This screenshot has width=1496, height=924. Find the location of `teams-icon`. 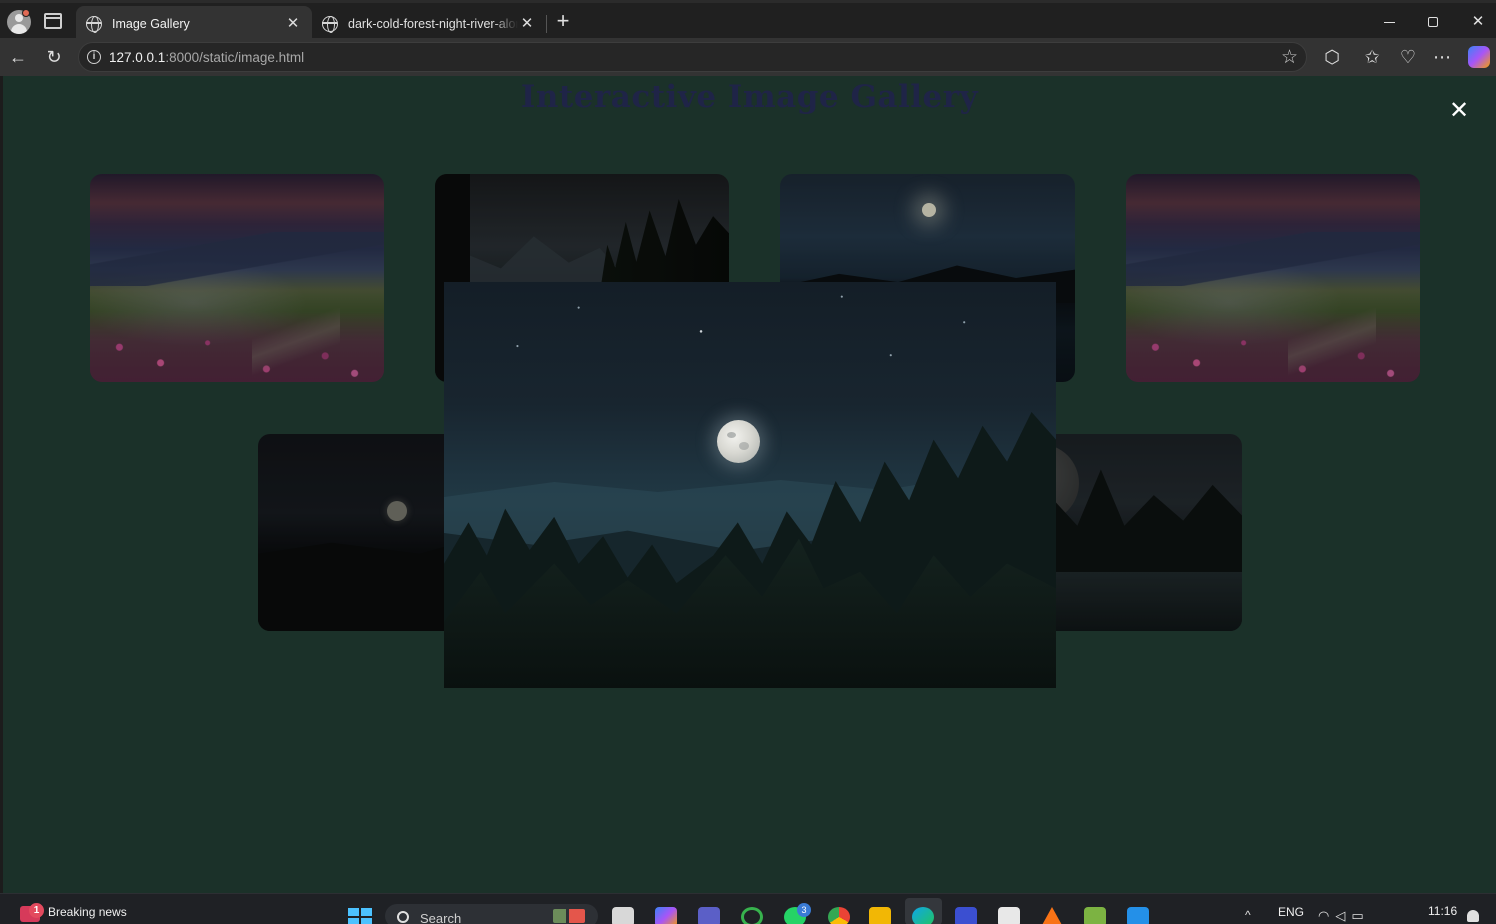

teams-icon is located at coordinates (709, 915).